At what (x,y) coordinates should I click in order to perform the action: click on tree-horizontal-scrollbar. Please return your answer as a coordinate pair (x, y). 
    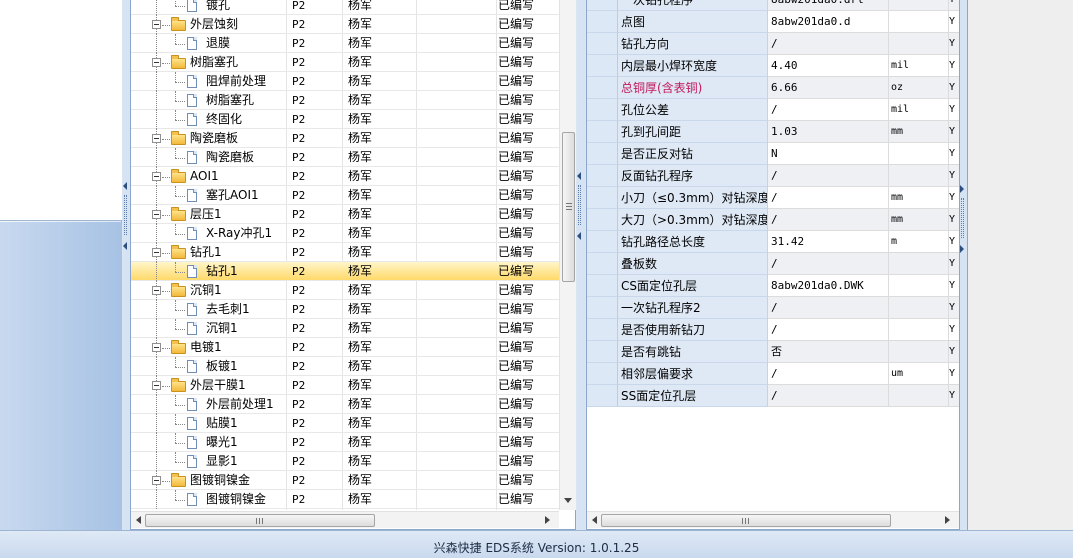
    Looking at the image, I should click on (345, 519).